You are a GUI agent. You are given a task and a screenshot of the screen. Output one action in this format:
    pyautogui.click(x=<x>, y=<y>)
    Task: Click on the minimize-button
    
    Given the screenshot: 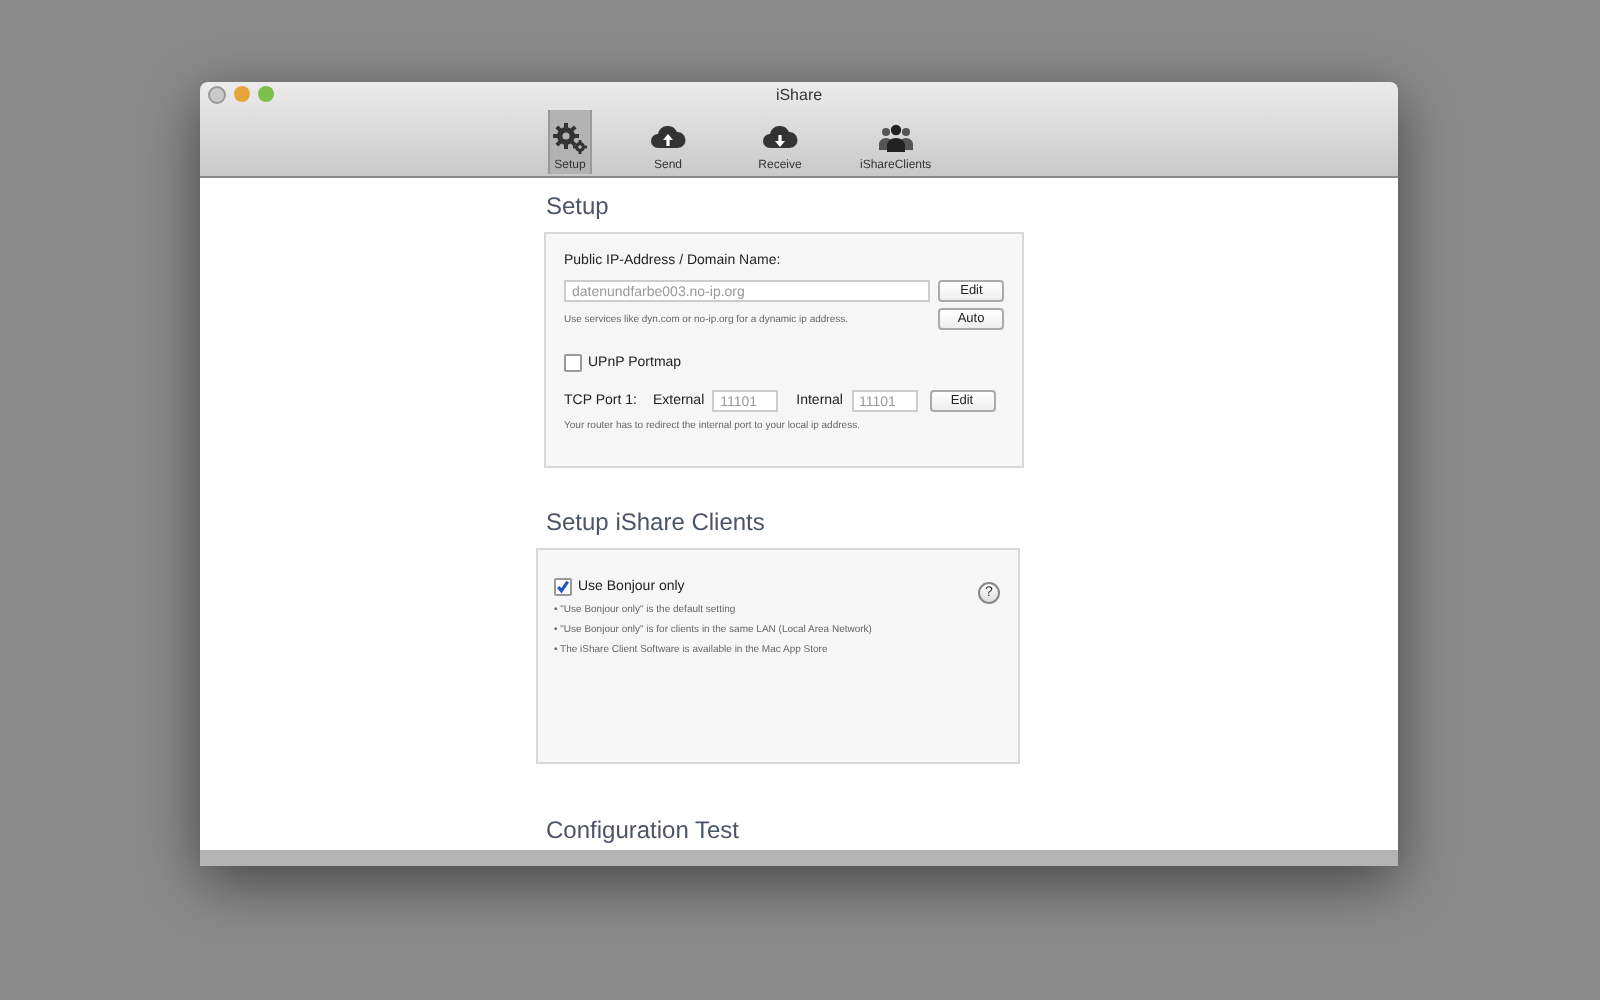 What is the action you would take?
    pyautogui.click(x=242, y=94)
    